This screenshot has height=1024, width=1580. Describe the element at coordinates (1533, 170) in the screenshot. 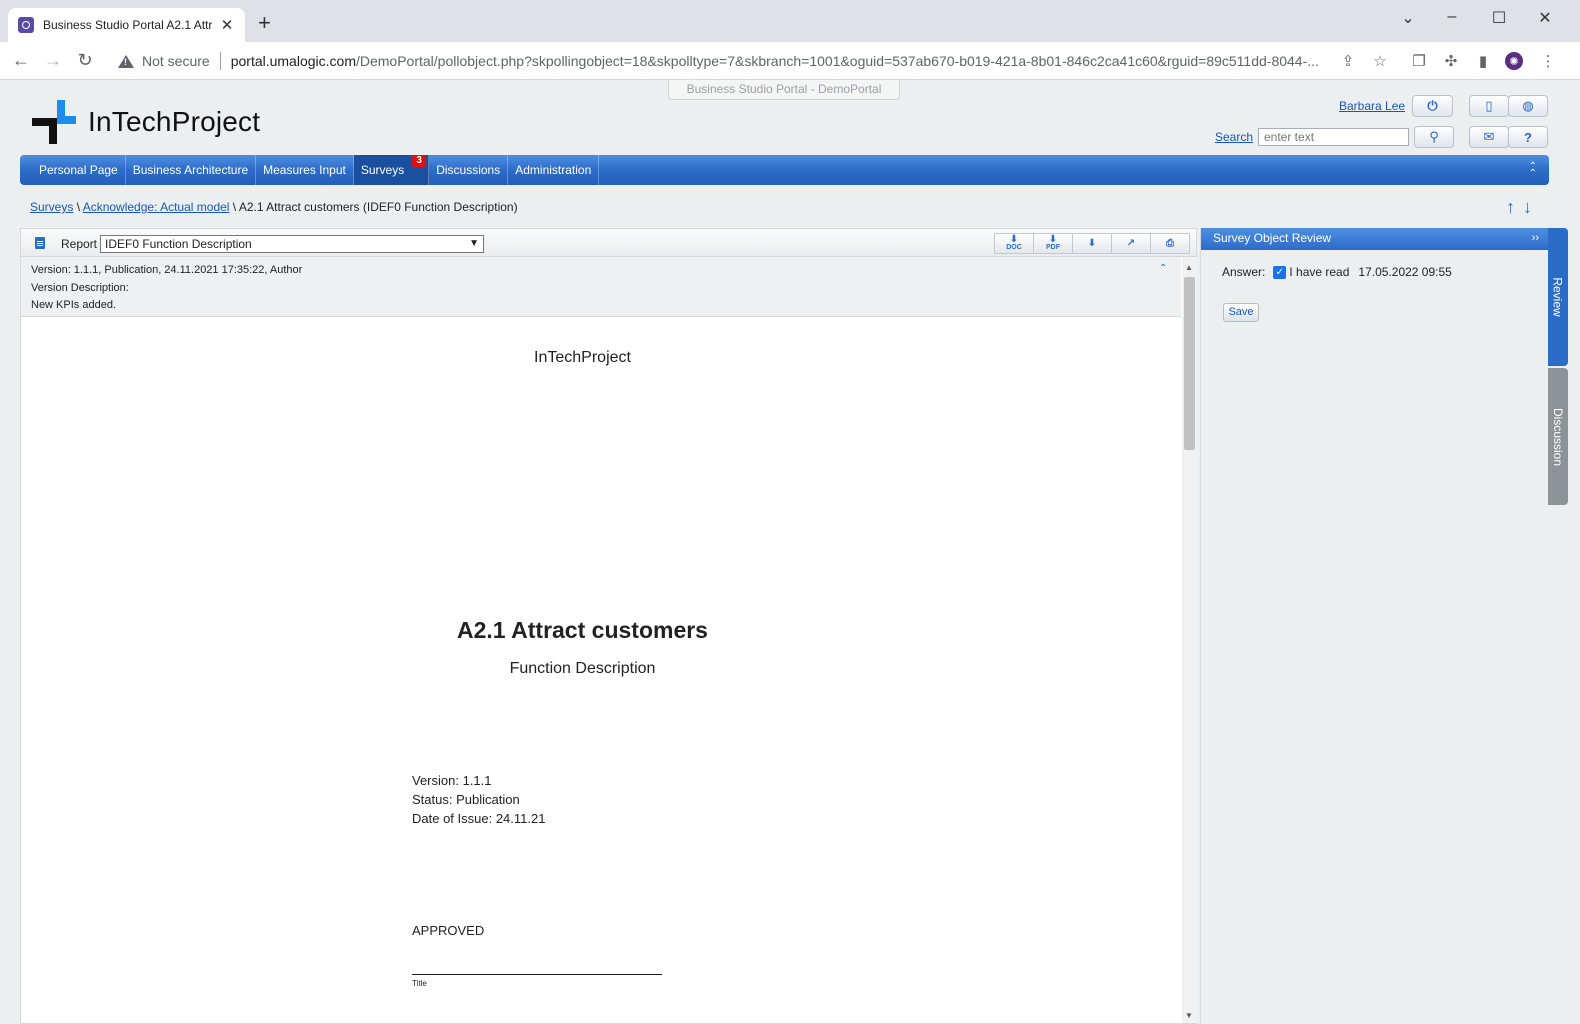

I see `collapse-header-icon: ⌃ ⌃` at that location.